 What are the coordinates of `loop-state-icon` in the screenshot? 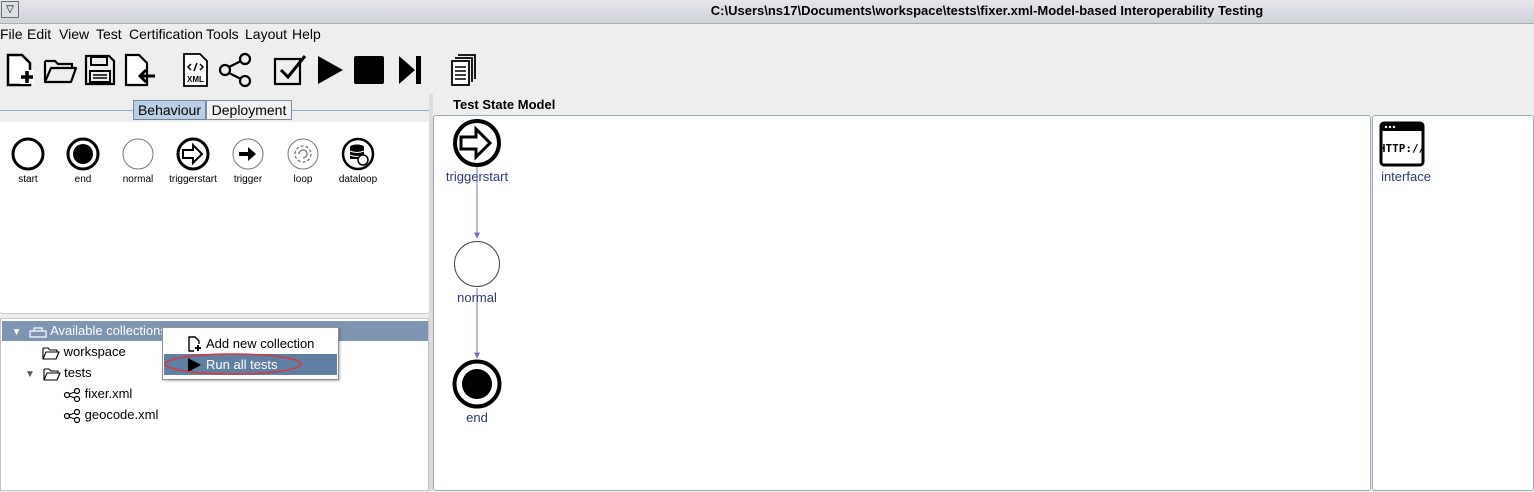 It's located at (303, 154).